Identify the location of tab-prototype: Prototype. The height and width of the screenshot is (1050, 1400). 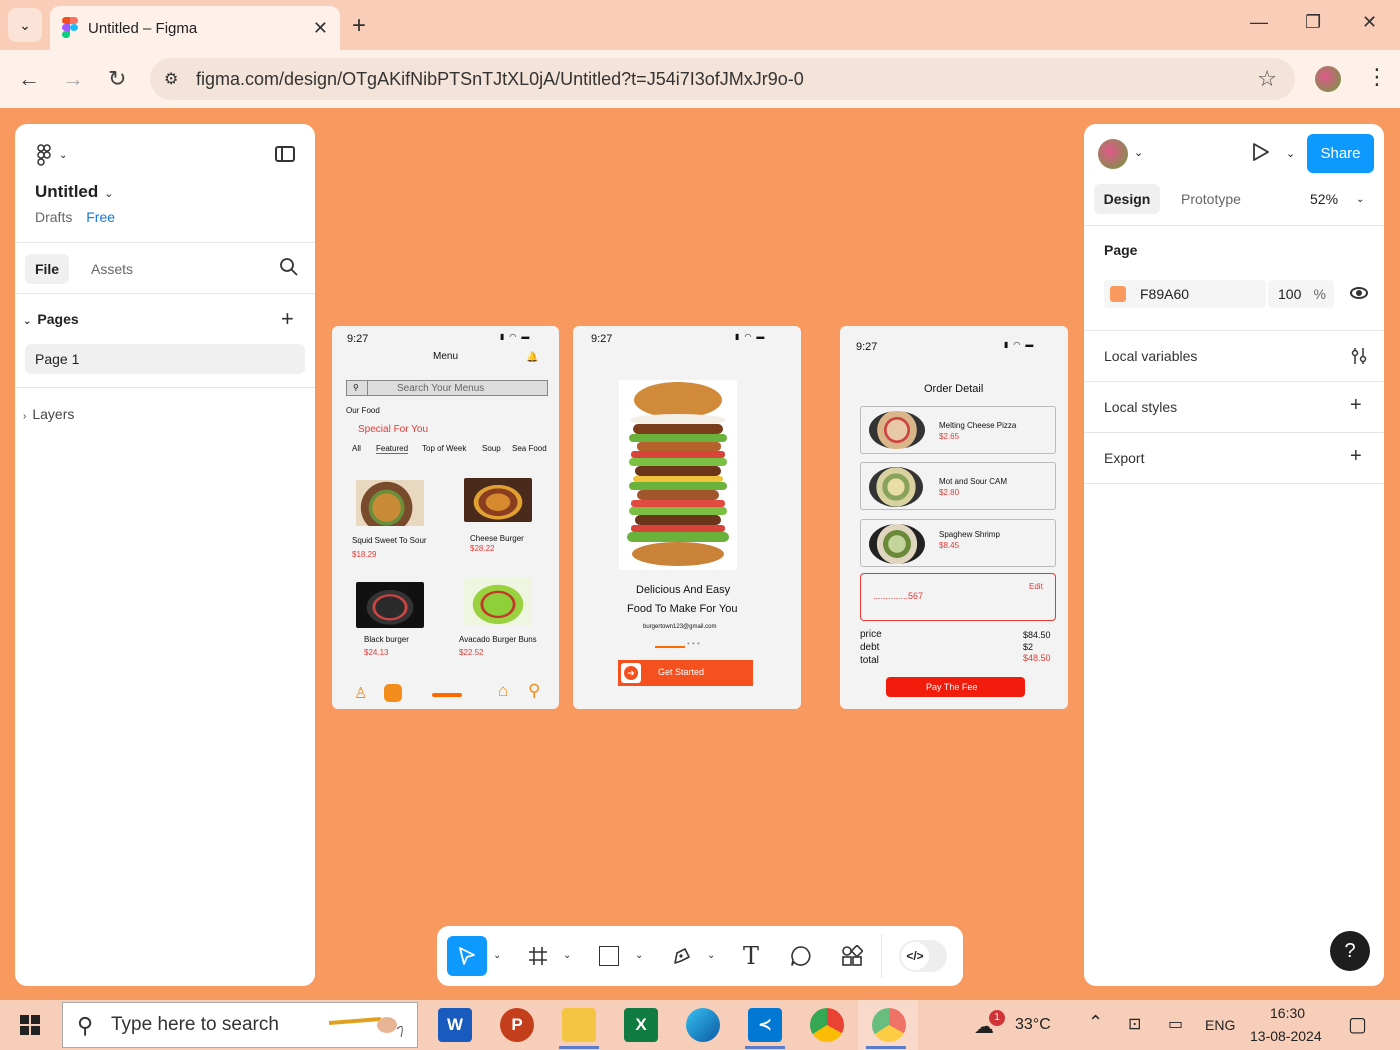
(1211, 199).